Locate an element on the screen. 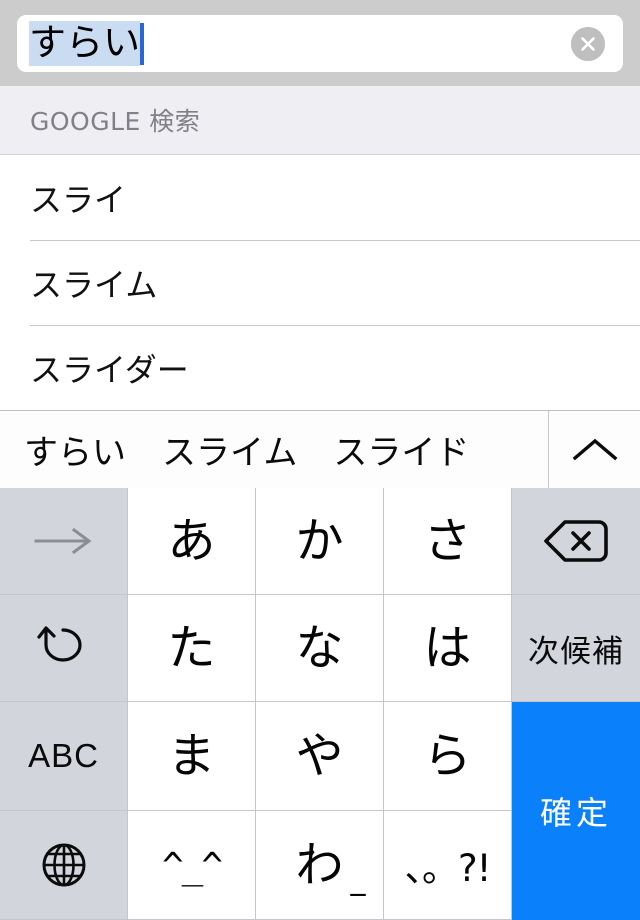 The width and height of the screenshot is (640, 920). key-punctuation: 、。?! is located at coordinates (448, 865).